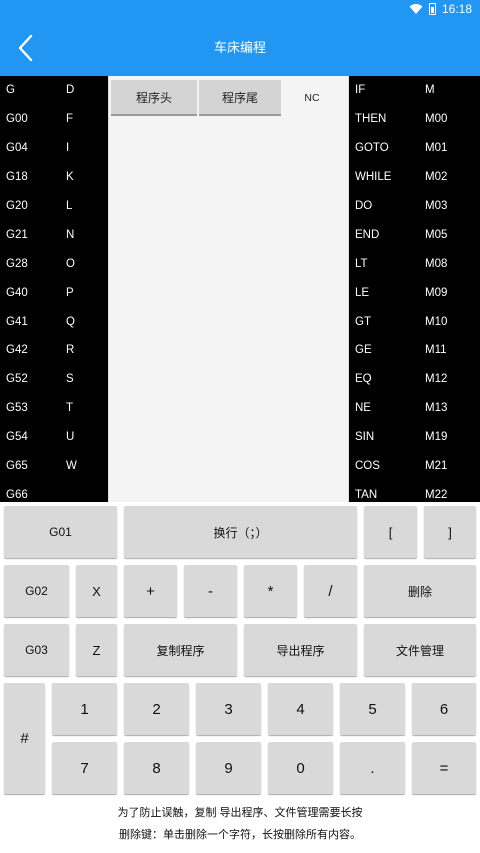 The height and width of the screenshot is (853, 480). What do you see at coordinates (30, 466) in the screenshot?
I see `keyword-button: G65` at bounding box center [30, 466].